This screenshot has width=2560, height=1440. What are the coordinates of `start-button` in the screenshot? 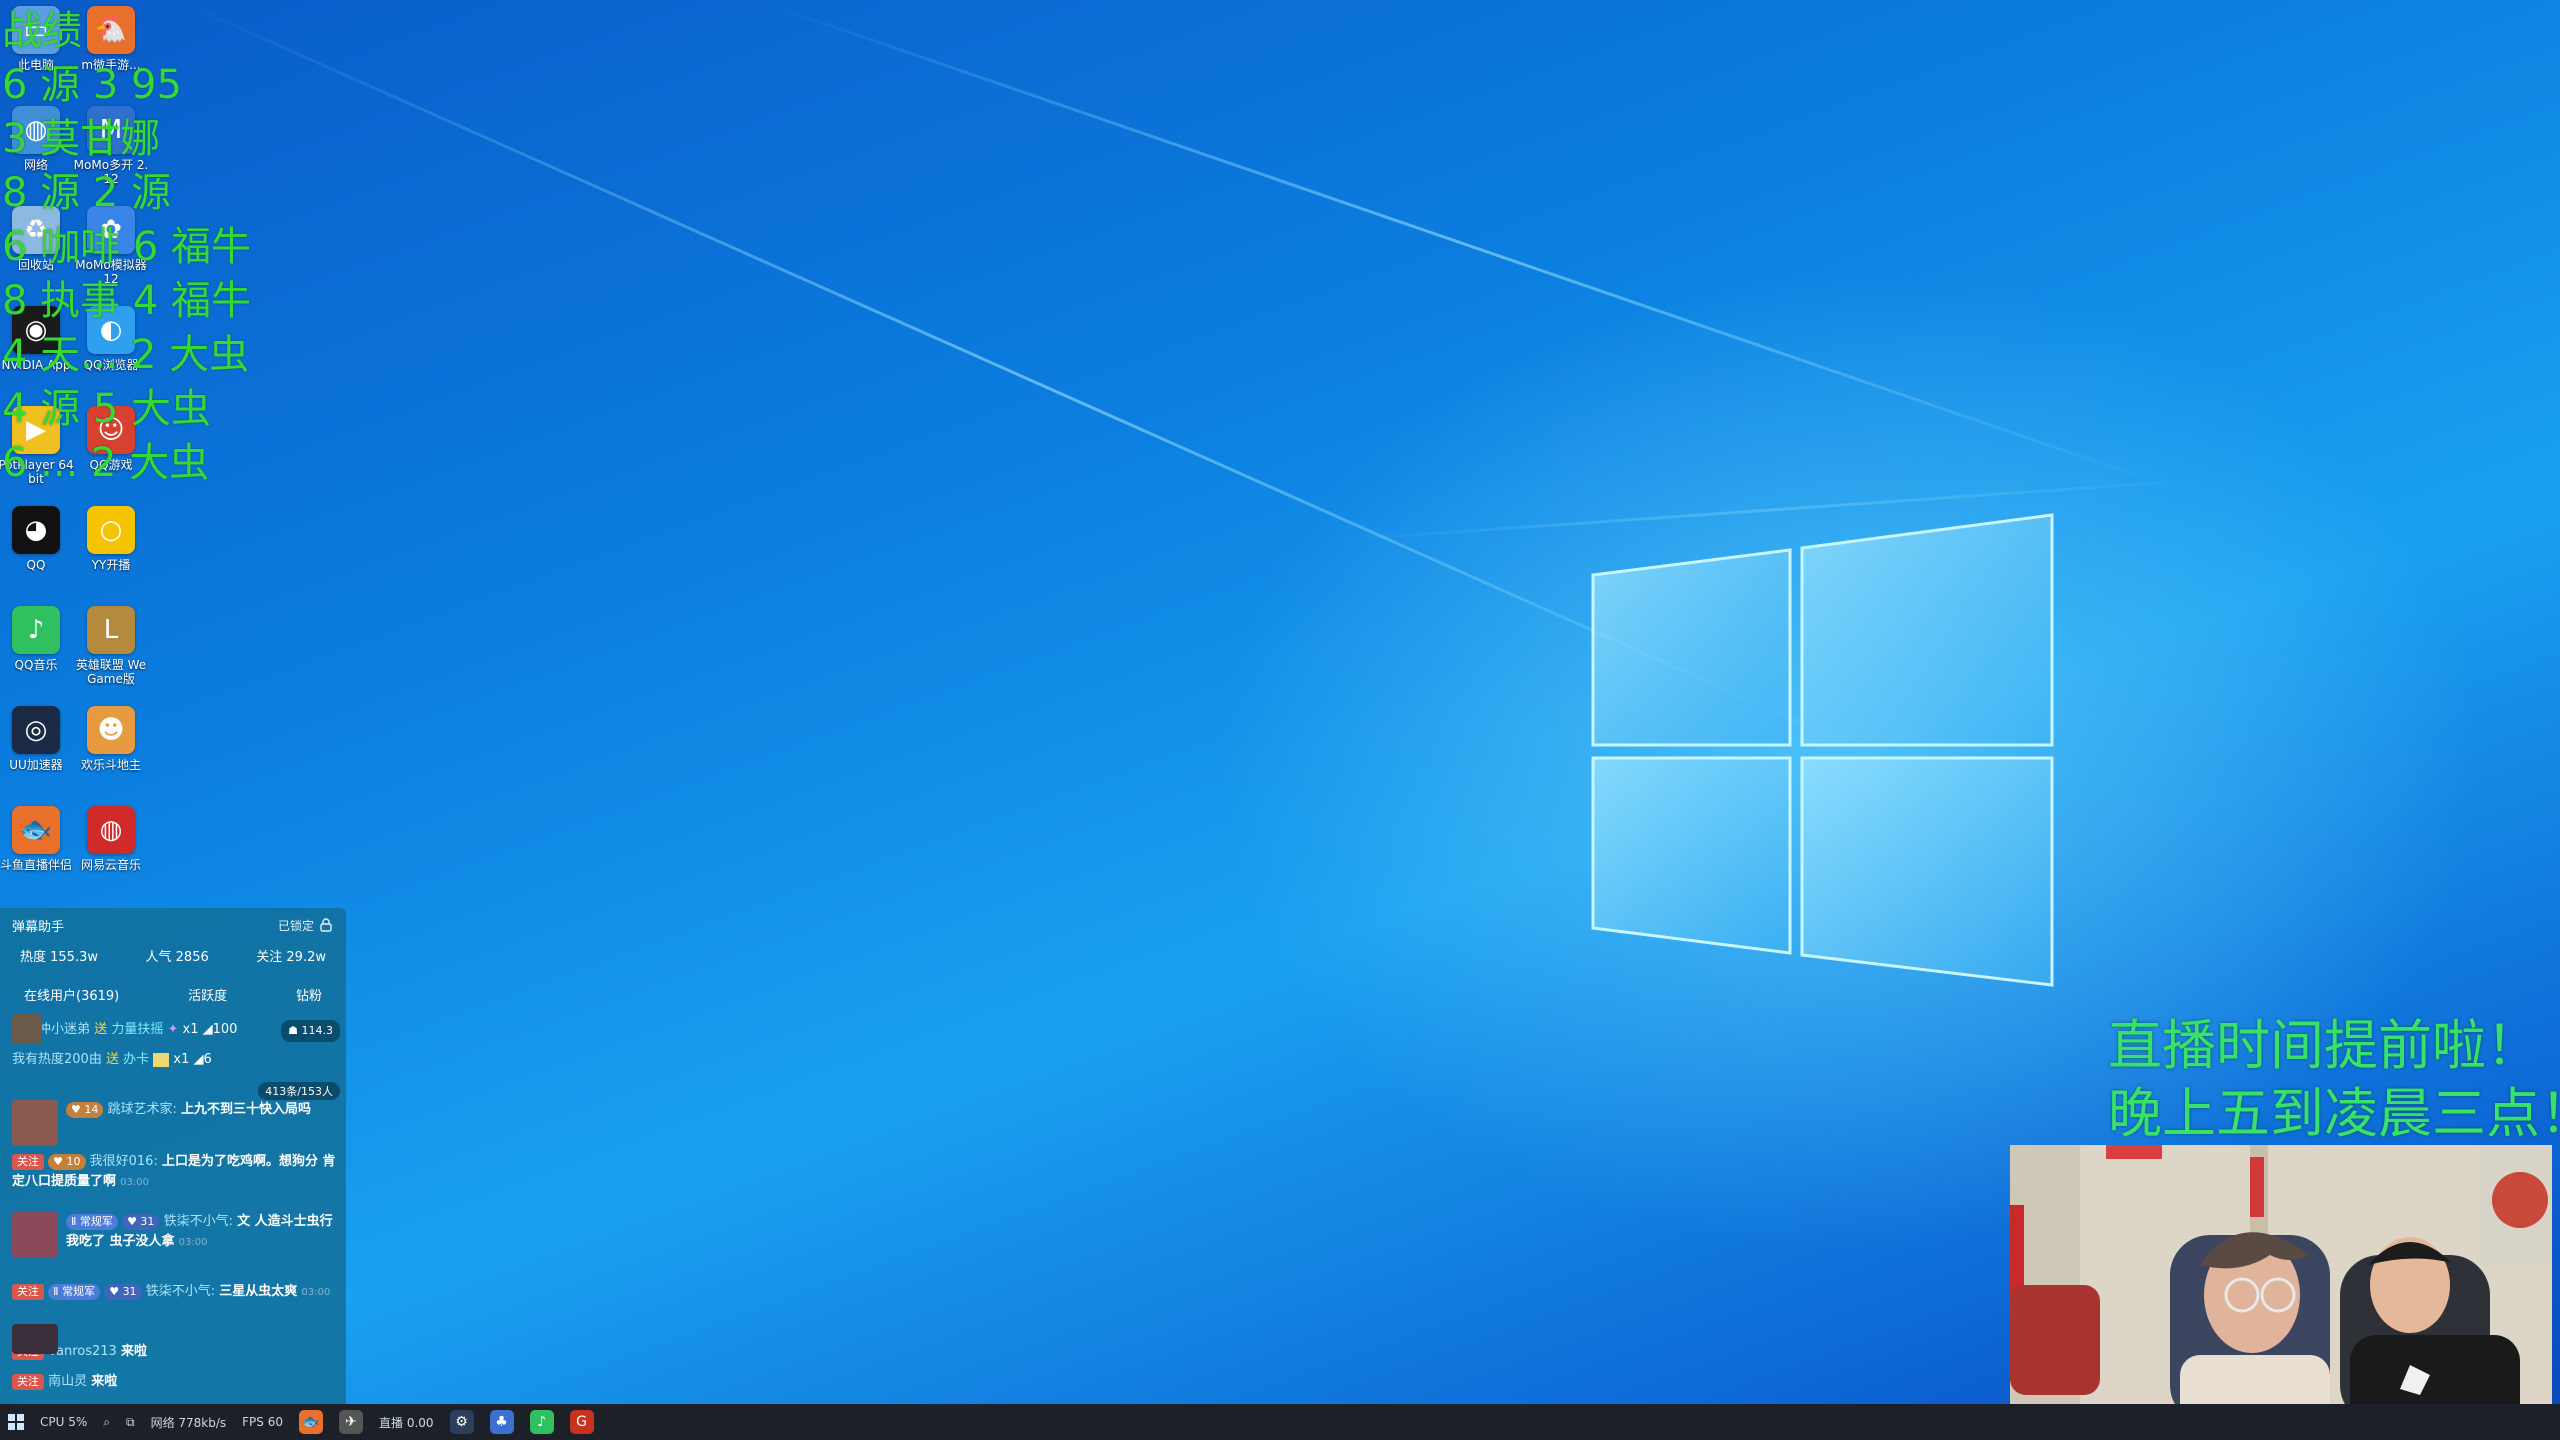 It's located at (16, 1422).